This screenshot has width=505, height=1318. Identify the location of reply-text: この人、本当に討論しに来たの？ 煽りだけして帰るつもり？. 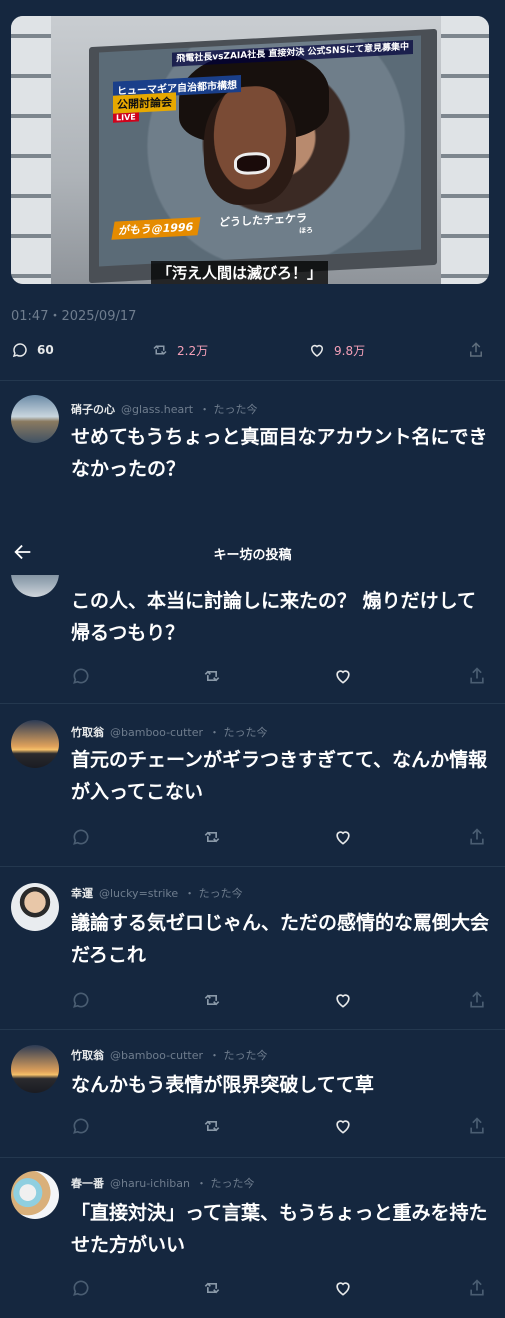
(274, 617).